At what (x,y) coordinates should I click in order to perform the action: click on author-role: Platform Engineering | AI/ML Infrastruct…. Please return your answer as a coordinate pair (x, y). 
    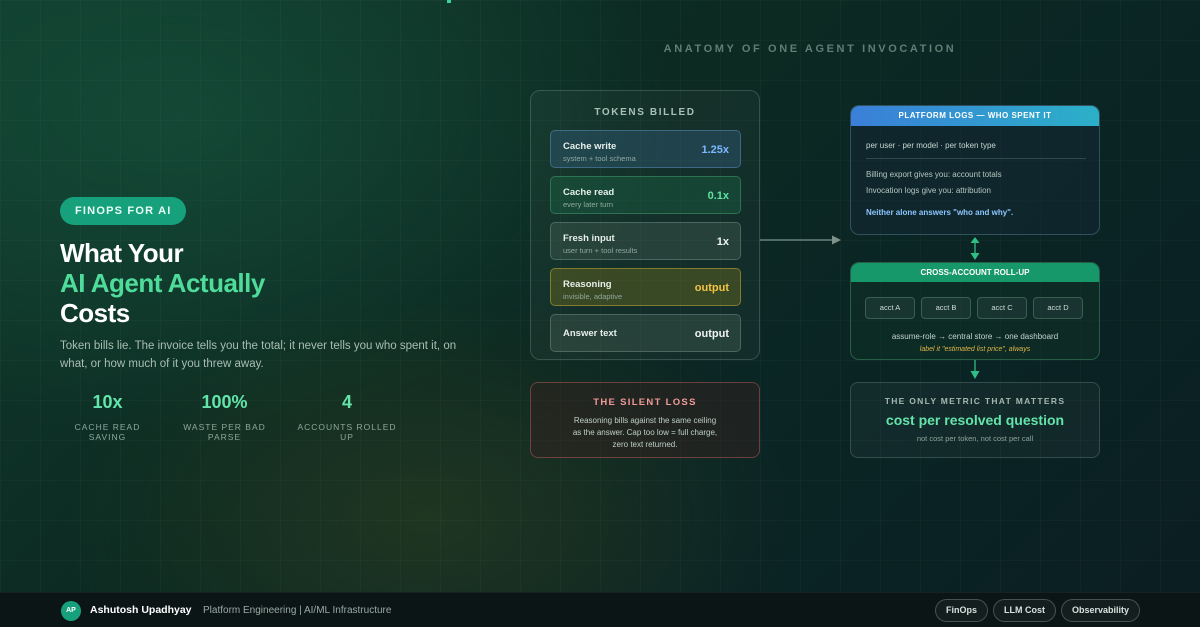
    Looking at the image, I should click on (297, 610).